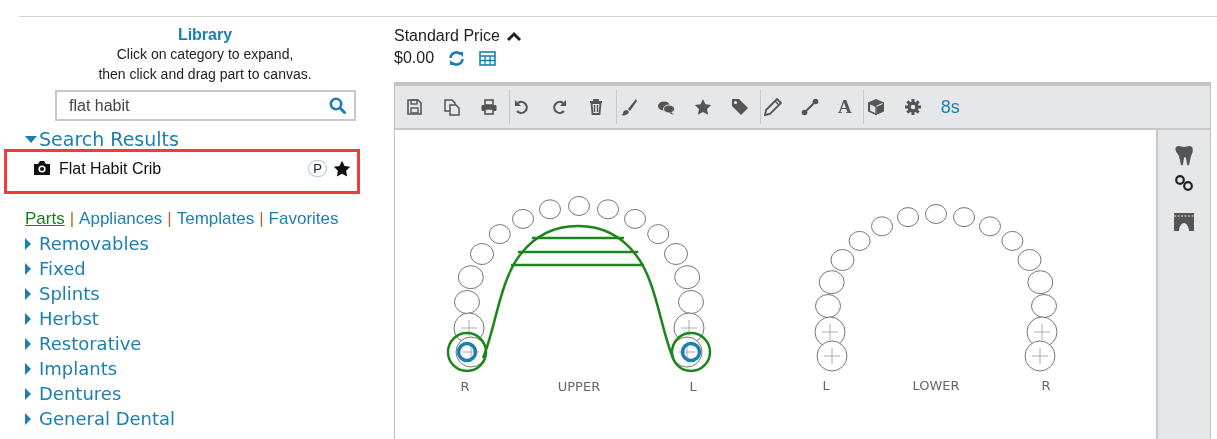  What do you see at coordinates (596, 107) in the screenshot?
I see `trash-icon` at bounding box center [596, 107].